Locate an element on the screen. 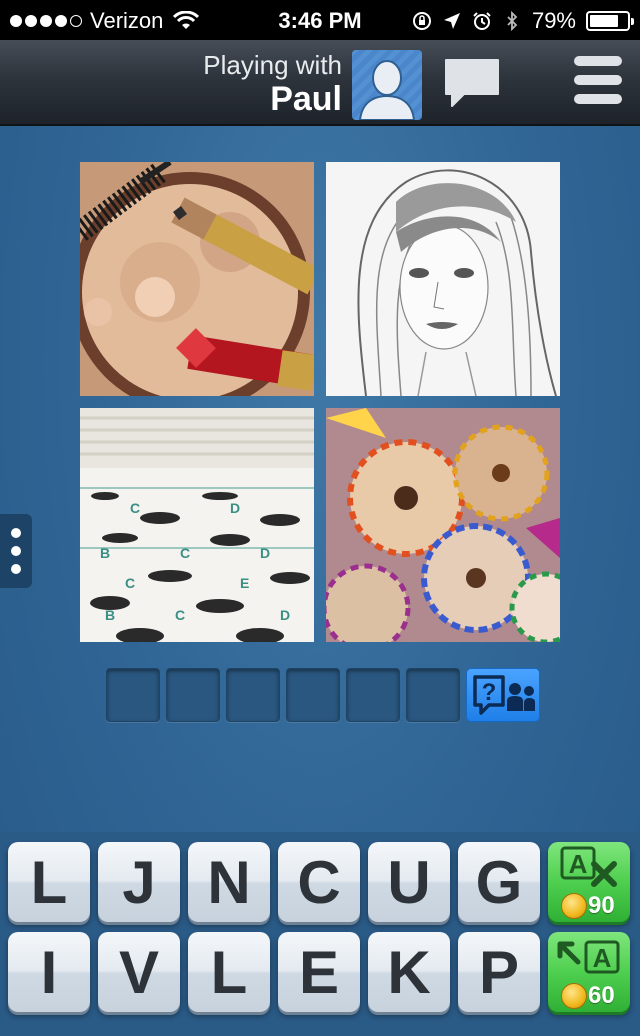  reveal-letter-icon: A is located at coordinates (588, 957).